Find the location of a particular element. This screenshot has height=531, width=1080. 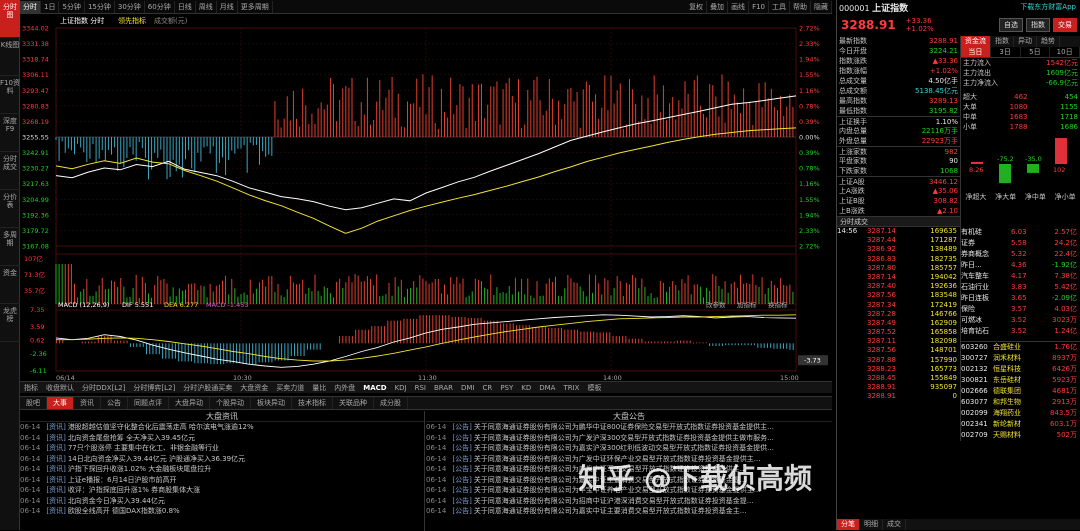

sector-row: 保险 3.57 4.03亿 is located at coordinates (1020, 309).